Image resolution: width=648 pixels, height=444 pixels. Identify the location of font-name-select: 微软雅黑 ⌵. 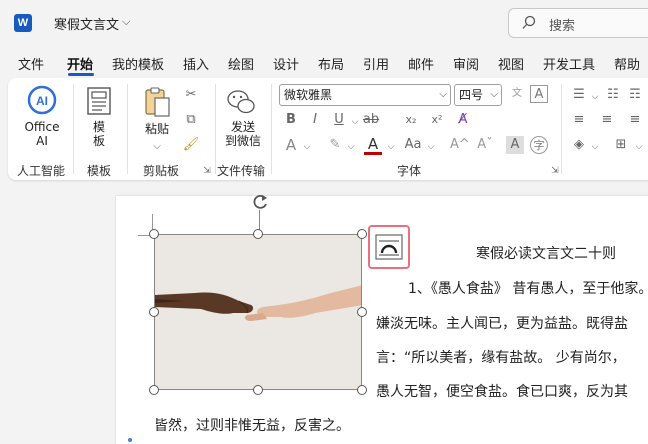
(365, 95).